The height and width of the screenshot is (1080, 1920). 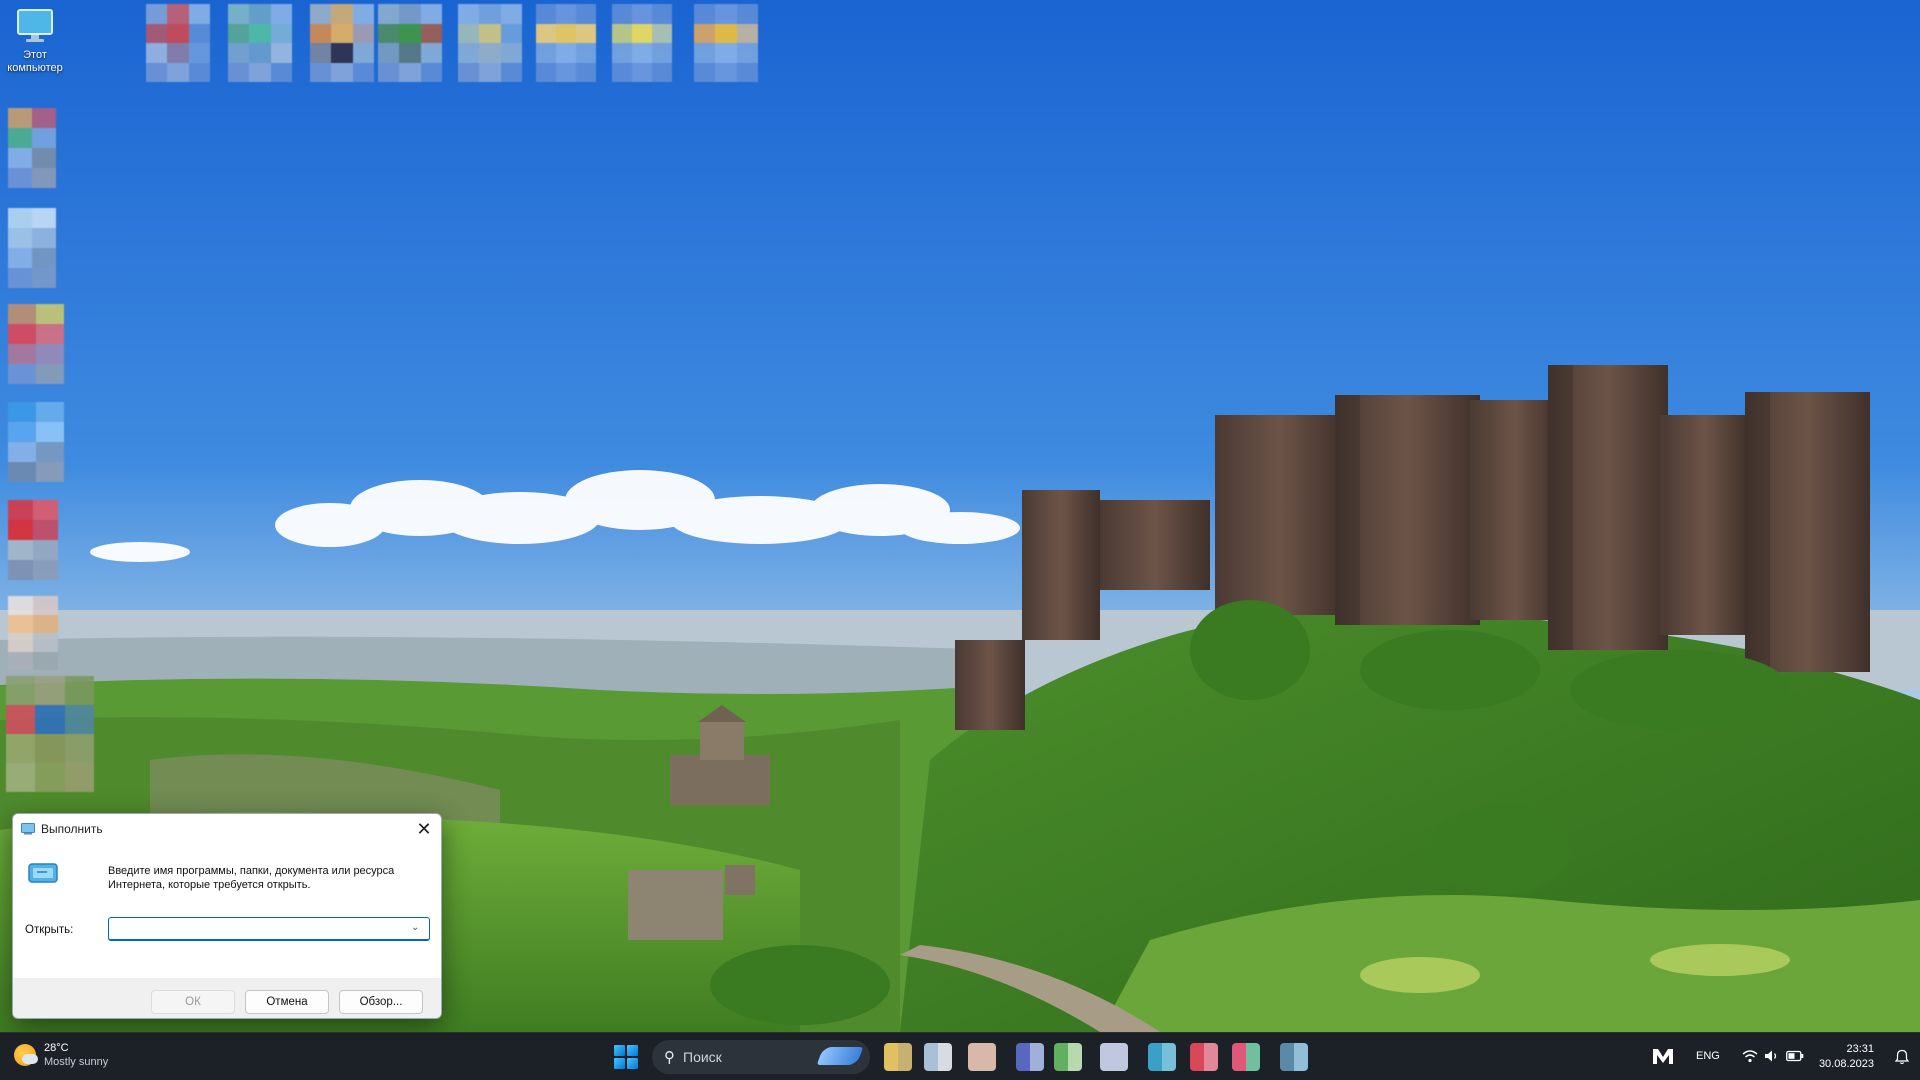 What do you see at coordinates (193, 1002) in the screenshot?
I see `ok-button: ОК` at bounding box center [193, 1002].